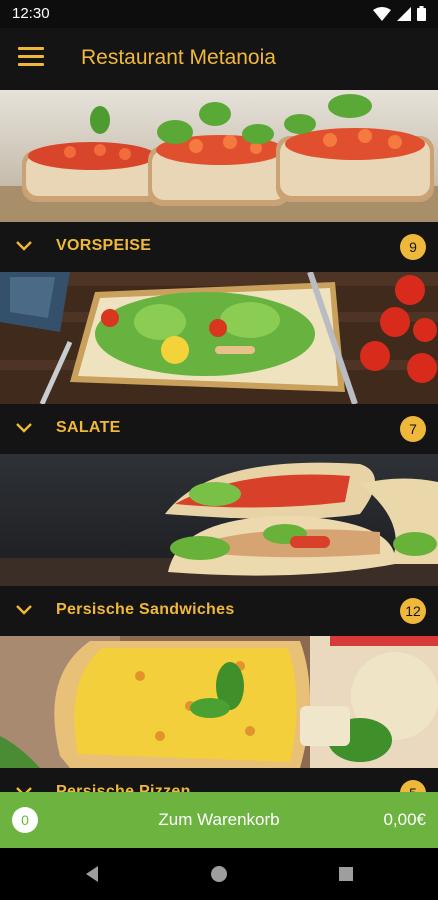 This screenshot has width=438, height=900. What do you see at coordinates (31, 13) in the screenshot?
I see `status-time: 12:30` at bounding box center [31, 13].